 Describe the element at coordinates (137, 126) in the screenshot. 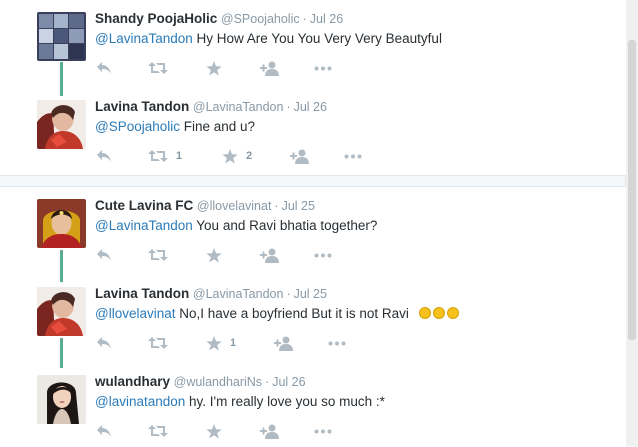

I see `mention-link: @SPoojaholic` at that location.